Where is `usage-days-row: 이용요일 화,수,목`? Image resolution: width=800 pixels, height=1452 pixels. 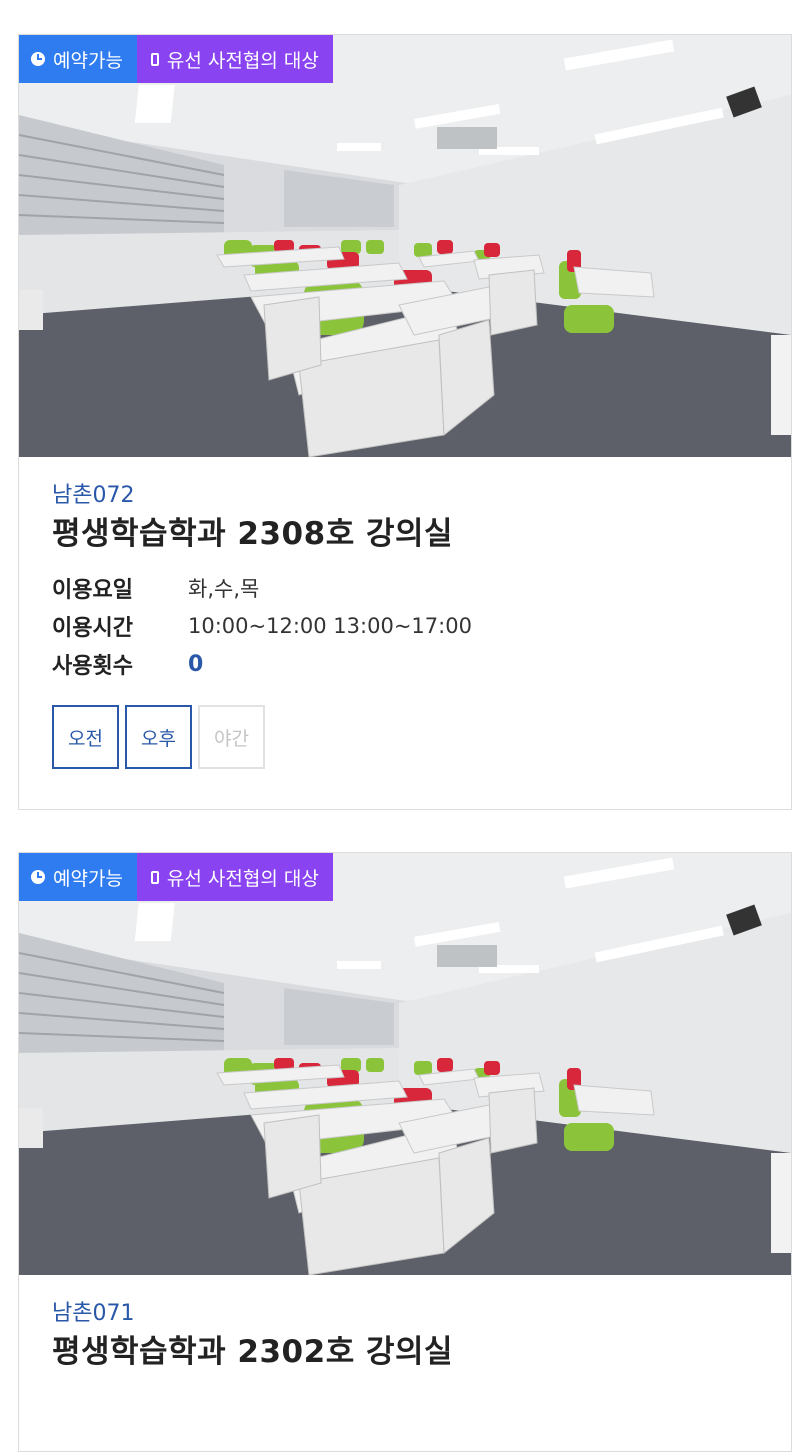
usage-days-row: 이용요일 화,수,목 is located at coordinates (421, 588).